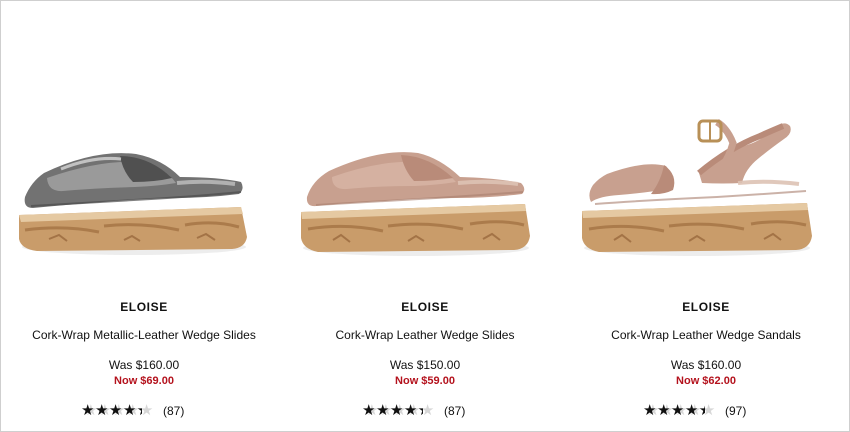 Image resolution: width=850 pixels, height=432 pixels. Describe the element at coordinates (144, 365) in the screenshot. I see `original-price-1: Was $160.00` at that location.